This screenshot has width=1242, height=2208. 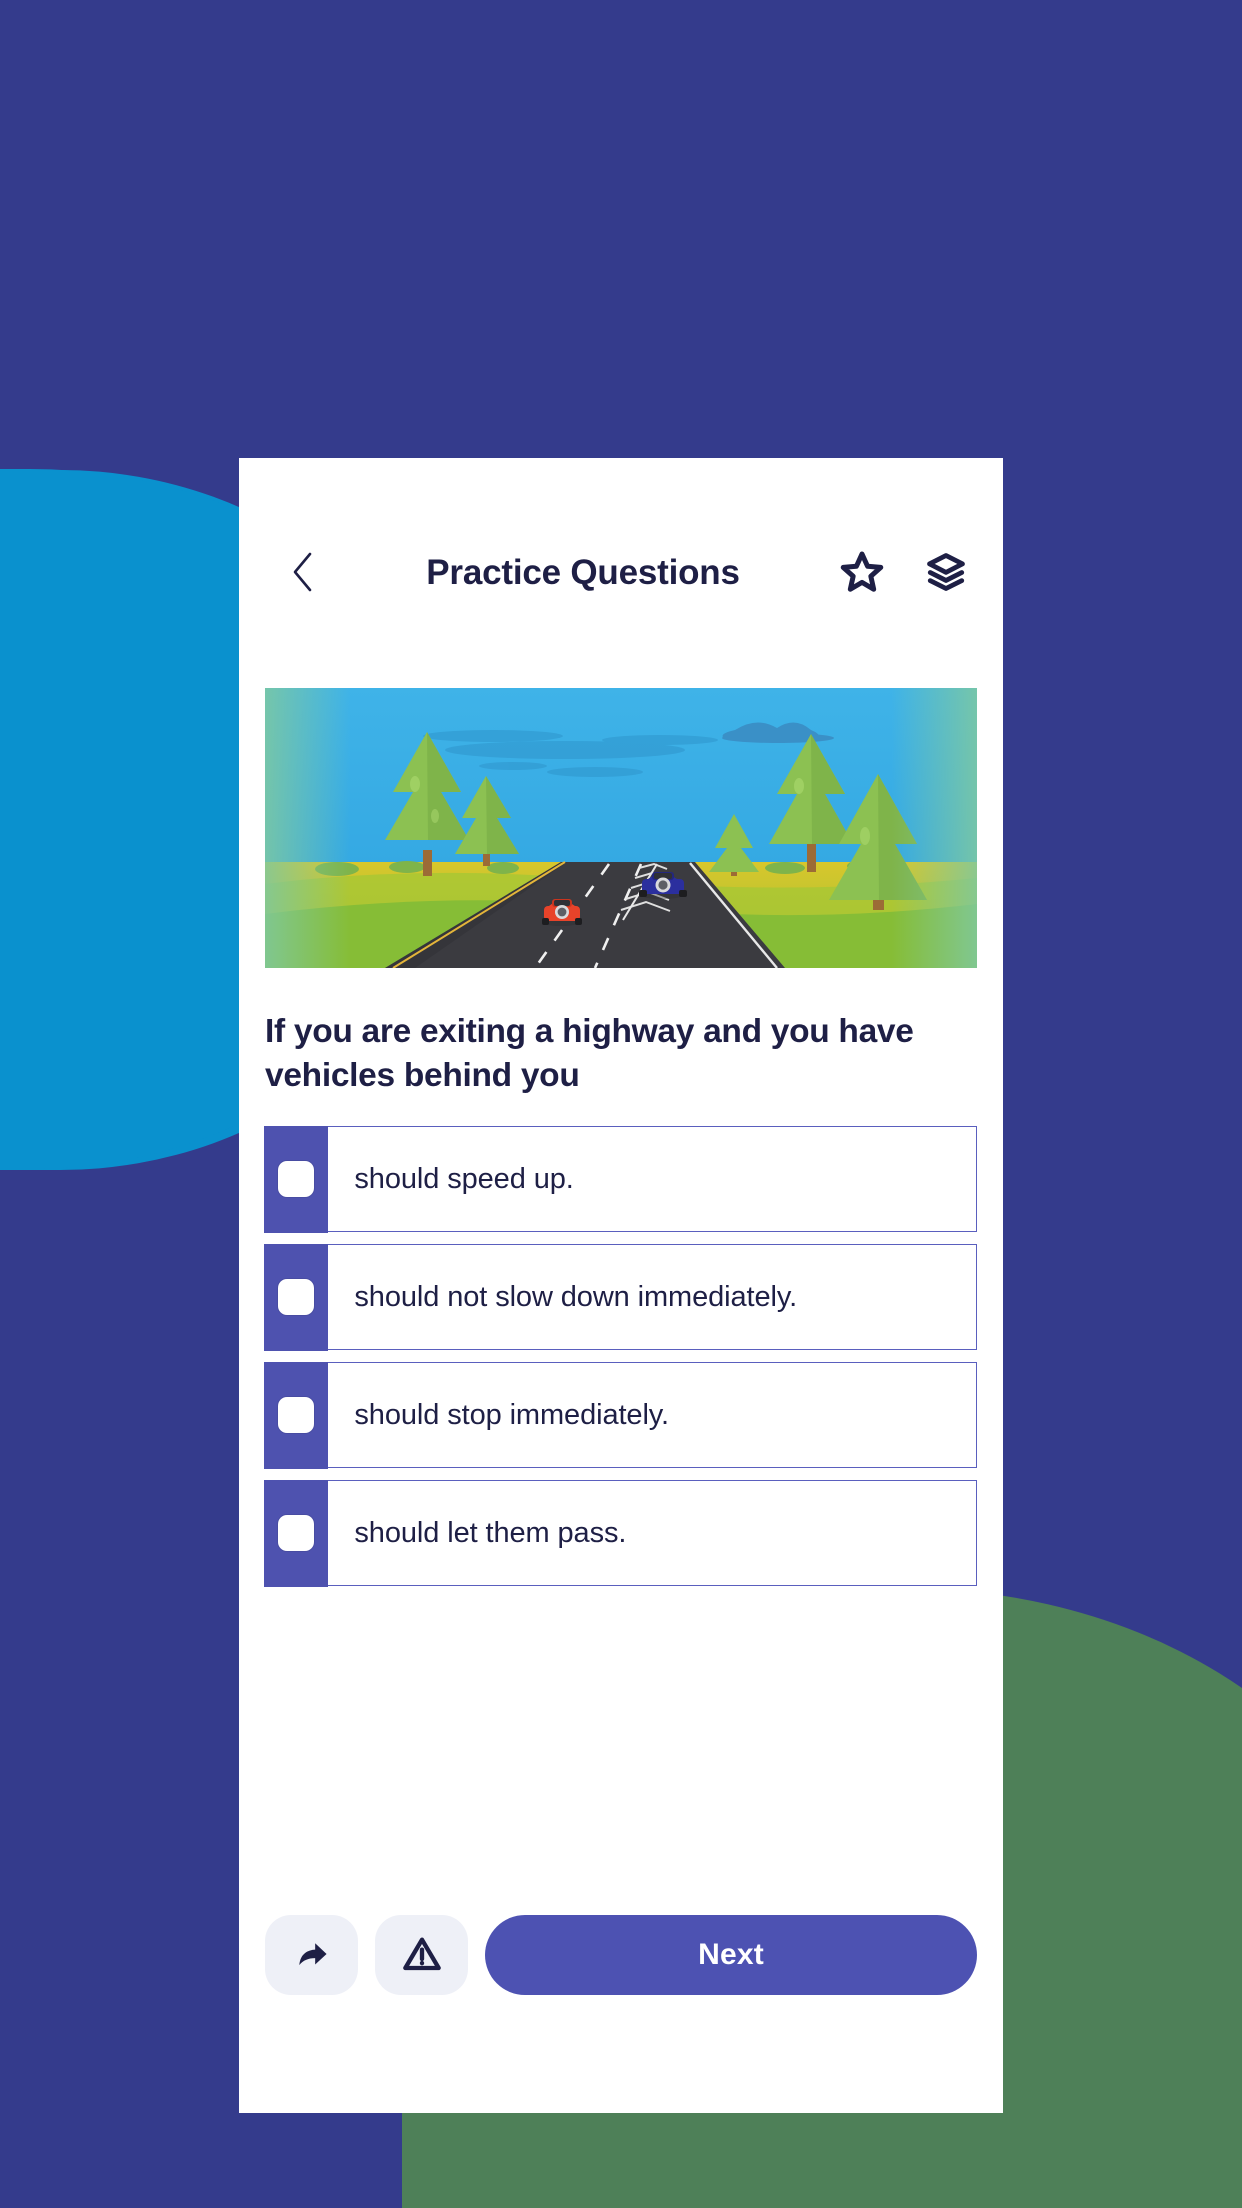 I want to click on action-bar: Next, so click(x=621, y=2014).